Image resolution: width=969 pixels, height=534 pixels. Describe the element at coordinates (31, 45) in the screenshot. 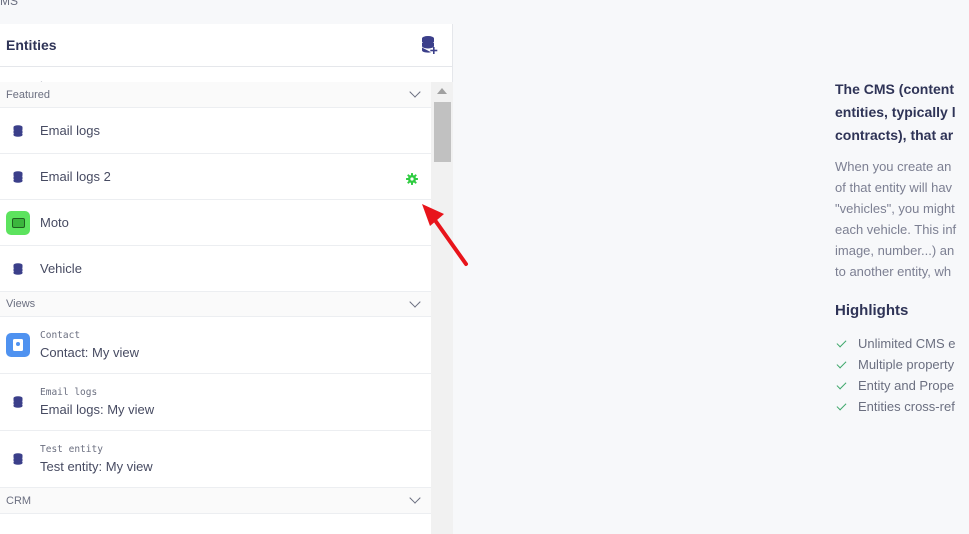

I see `panel-title: Entities` at that location.